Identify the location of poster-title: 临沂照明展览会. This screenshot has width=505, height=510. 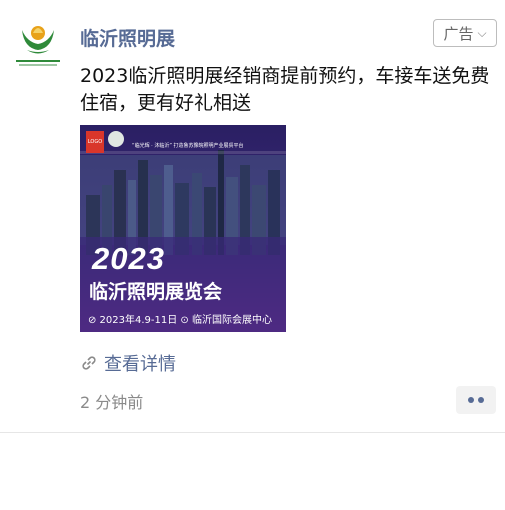
(156, 292).